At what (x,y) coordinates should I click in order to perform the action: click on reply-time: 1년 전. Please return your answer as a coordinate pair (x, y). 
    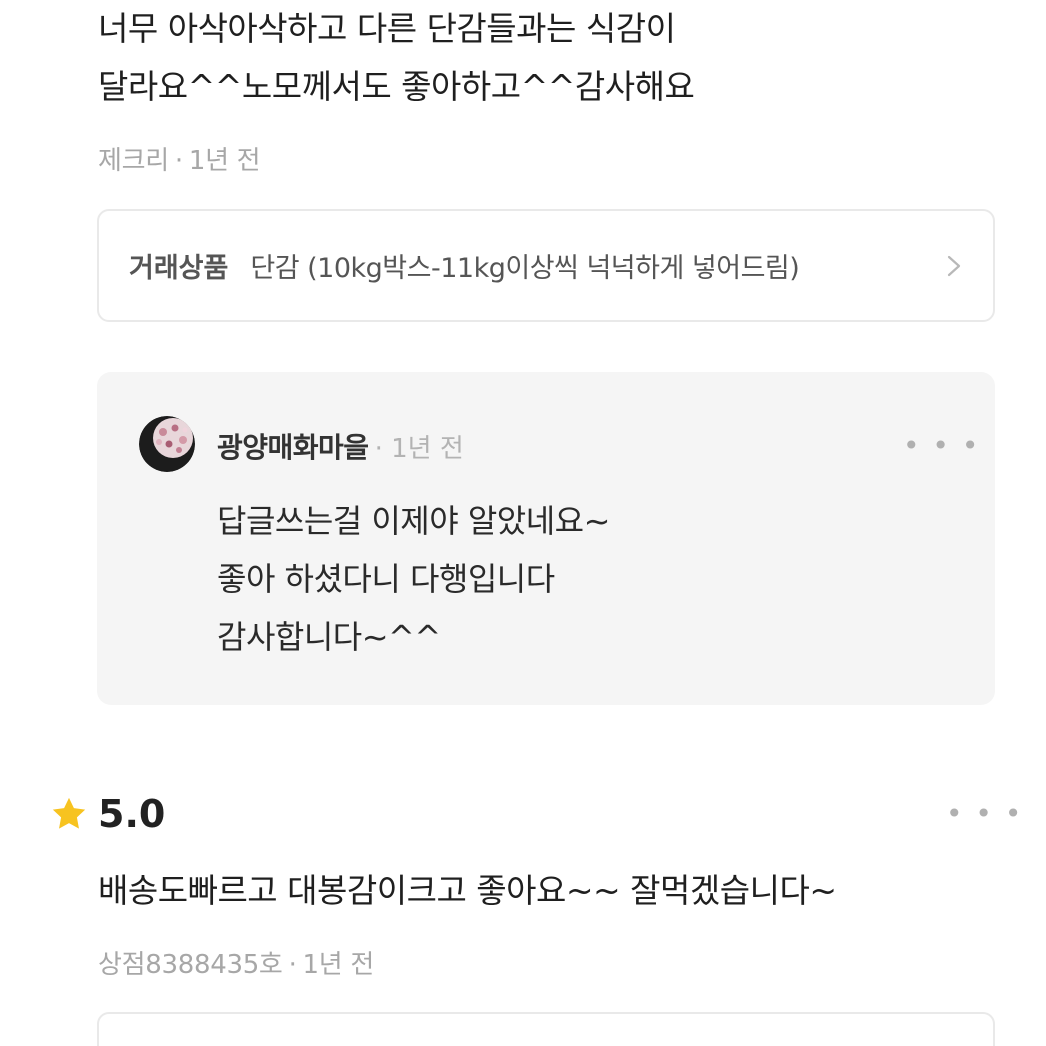
    Looking at the image, I should click on (427, 449).